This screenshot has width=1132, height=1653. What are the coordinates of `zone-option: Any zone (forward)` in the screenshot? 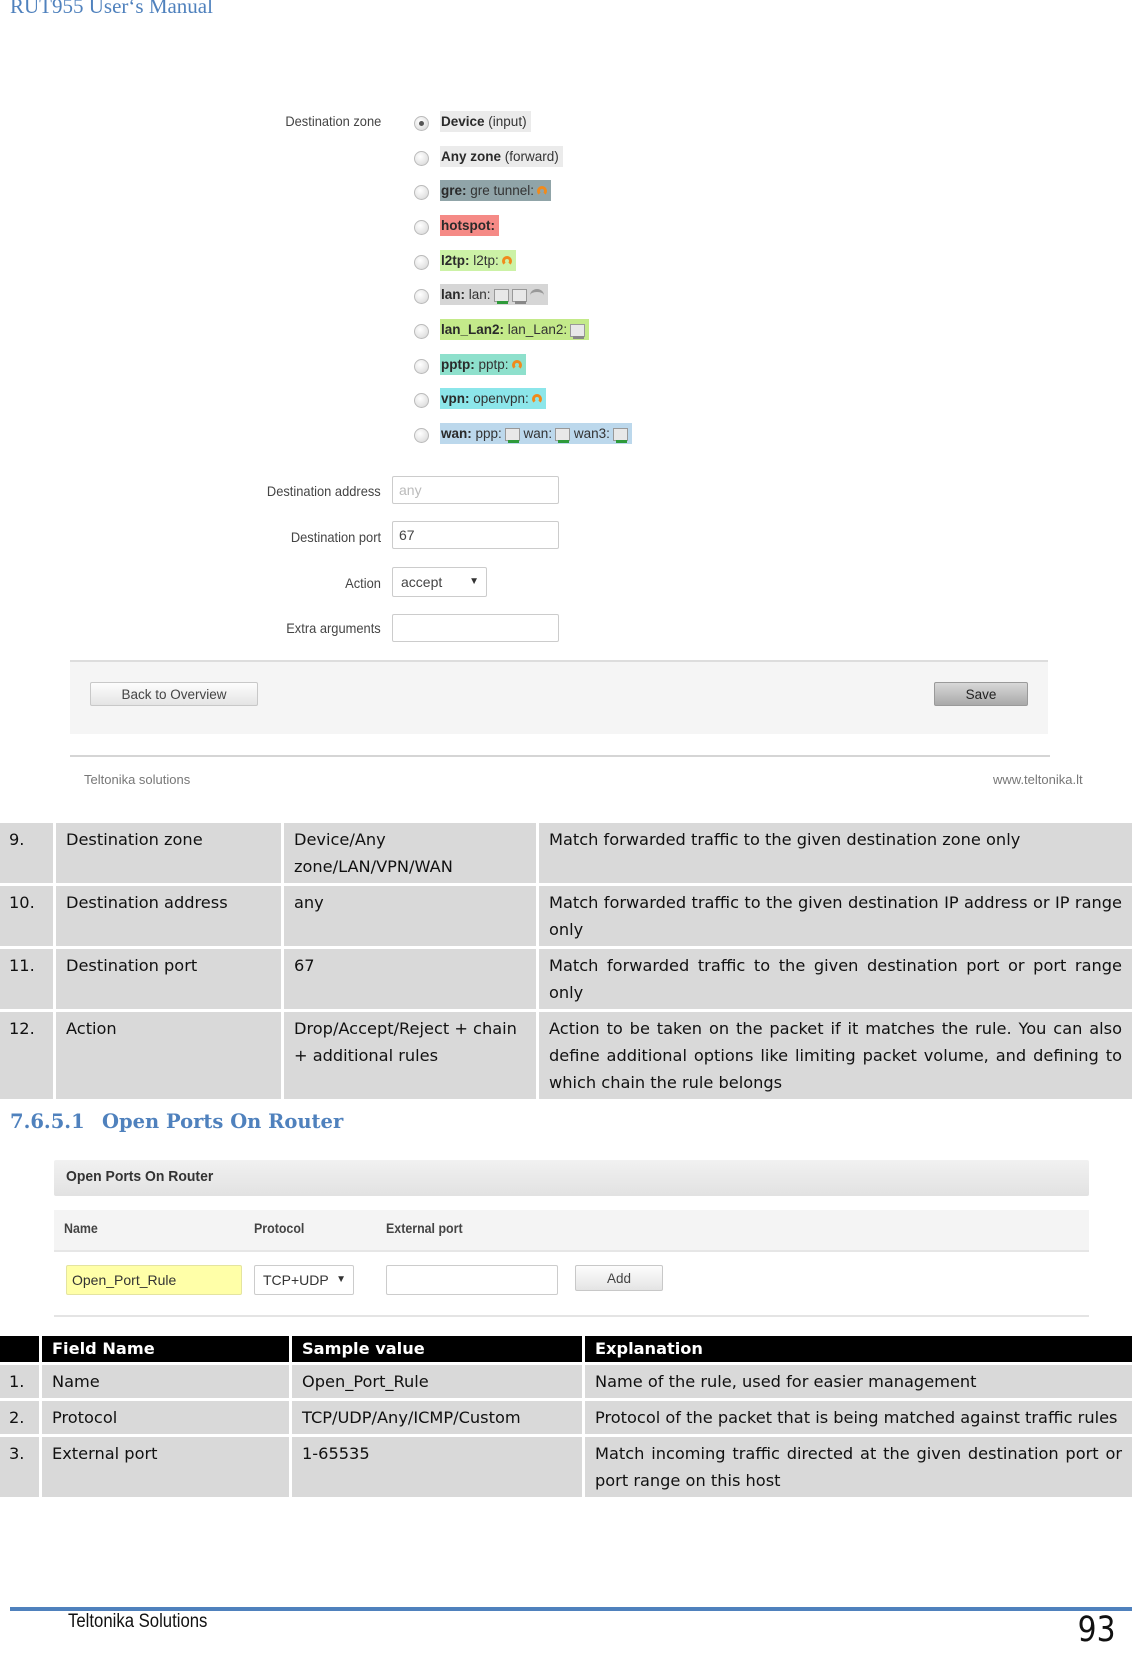 It's located at (501, 156).